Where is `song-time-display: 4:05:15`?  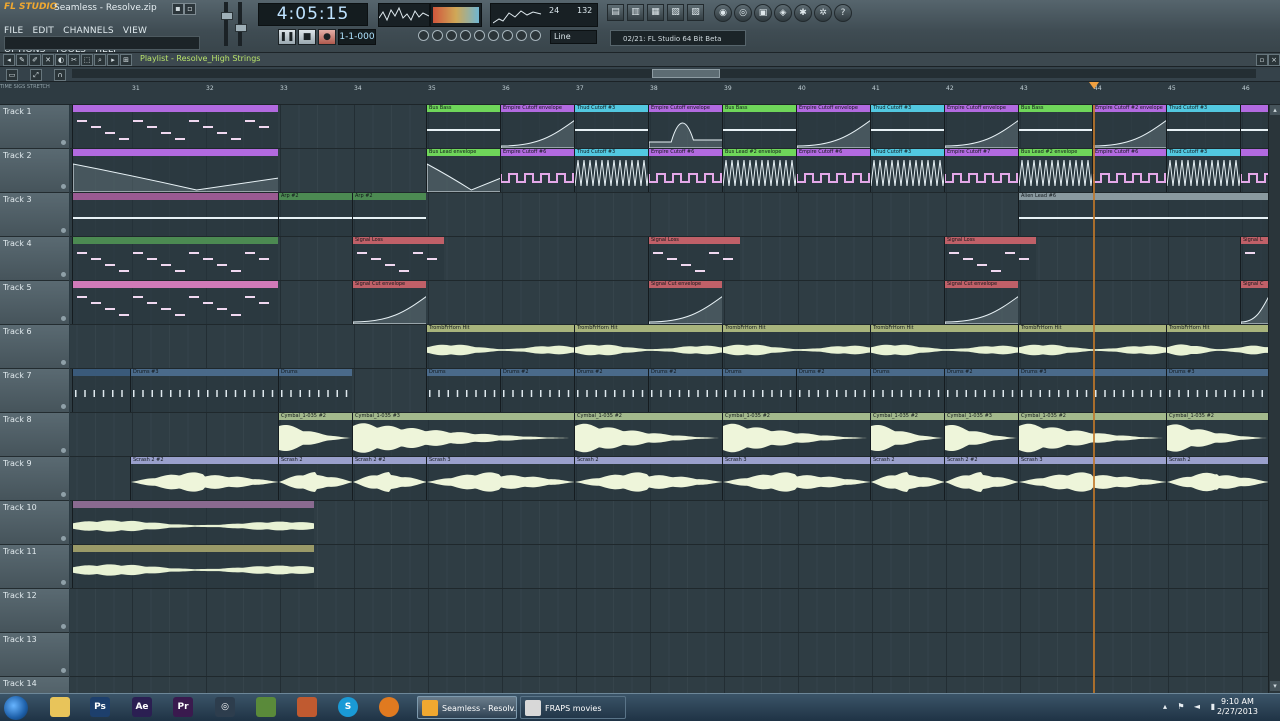 song-time-display: 4:05:15 is located at coordinates (313, 14).